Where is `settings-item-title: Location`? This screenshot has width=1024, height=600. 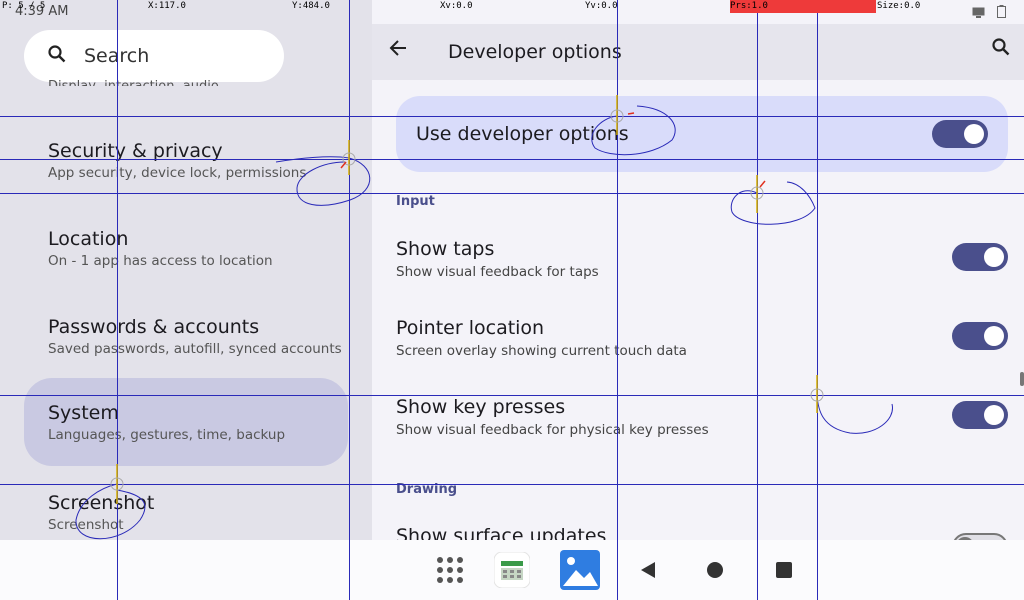
settings-item-title: Location is located at coordinates (88, 238).